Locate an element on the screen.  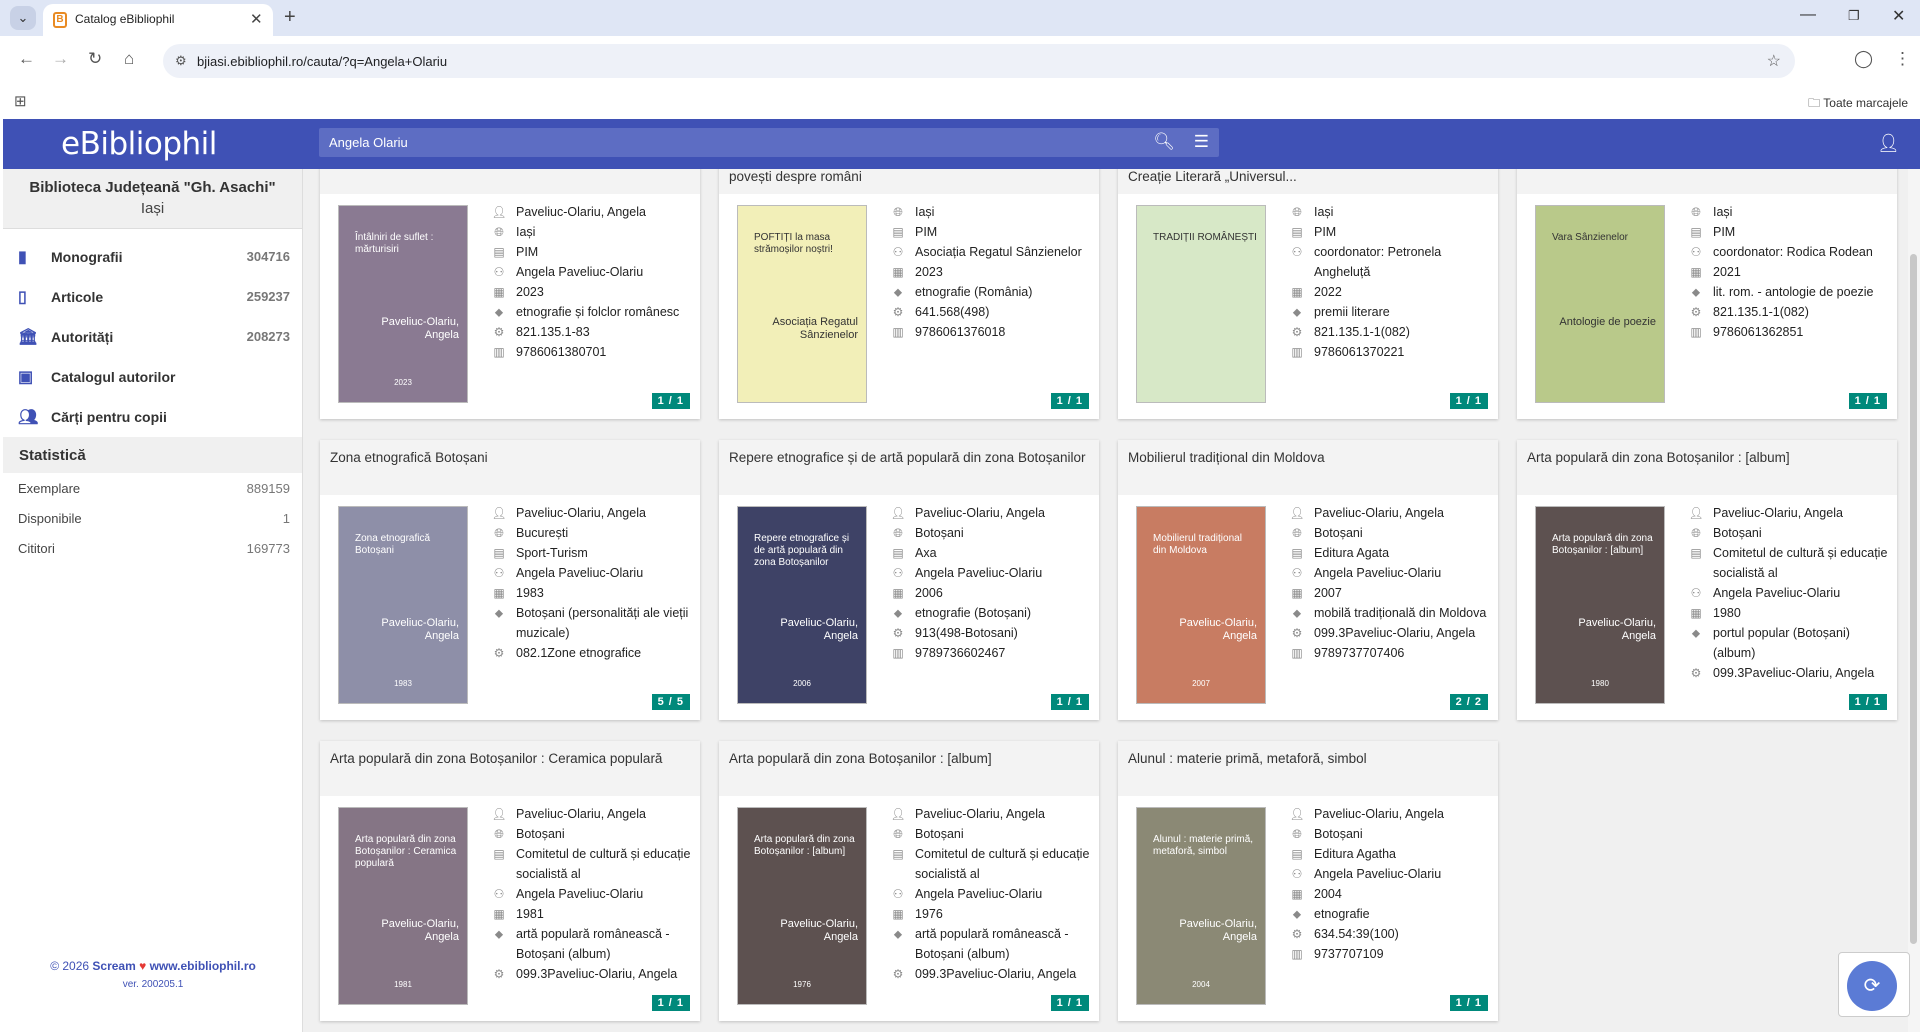
scrollbar is located at coordinates (1914, 600).